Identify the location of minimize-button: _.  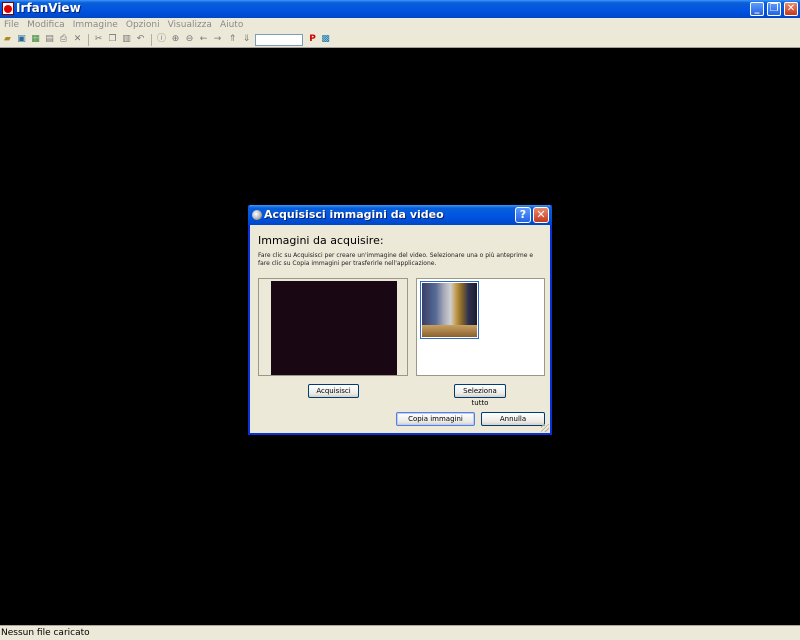
(757, 9).